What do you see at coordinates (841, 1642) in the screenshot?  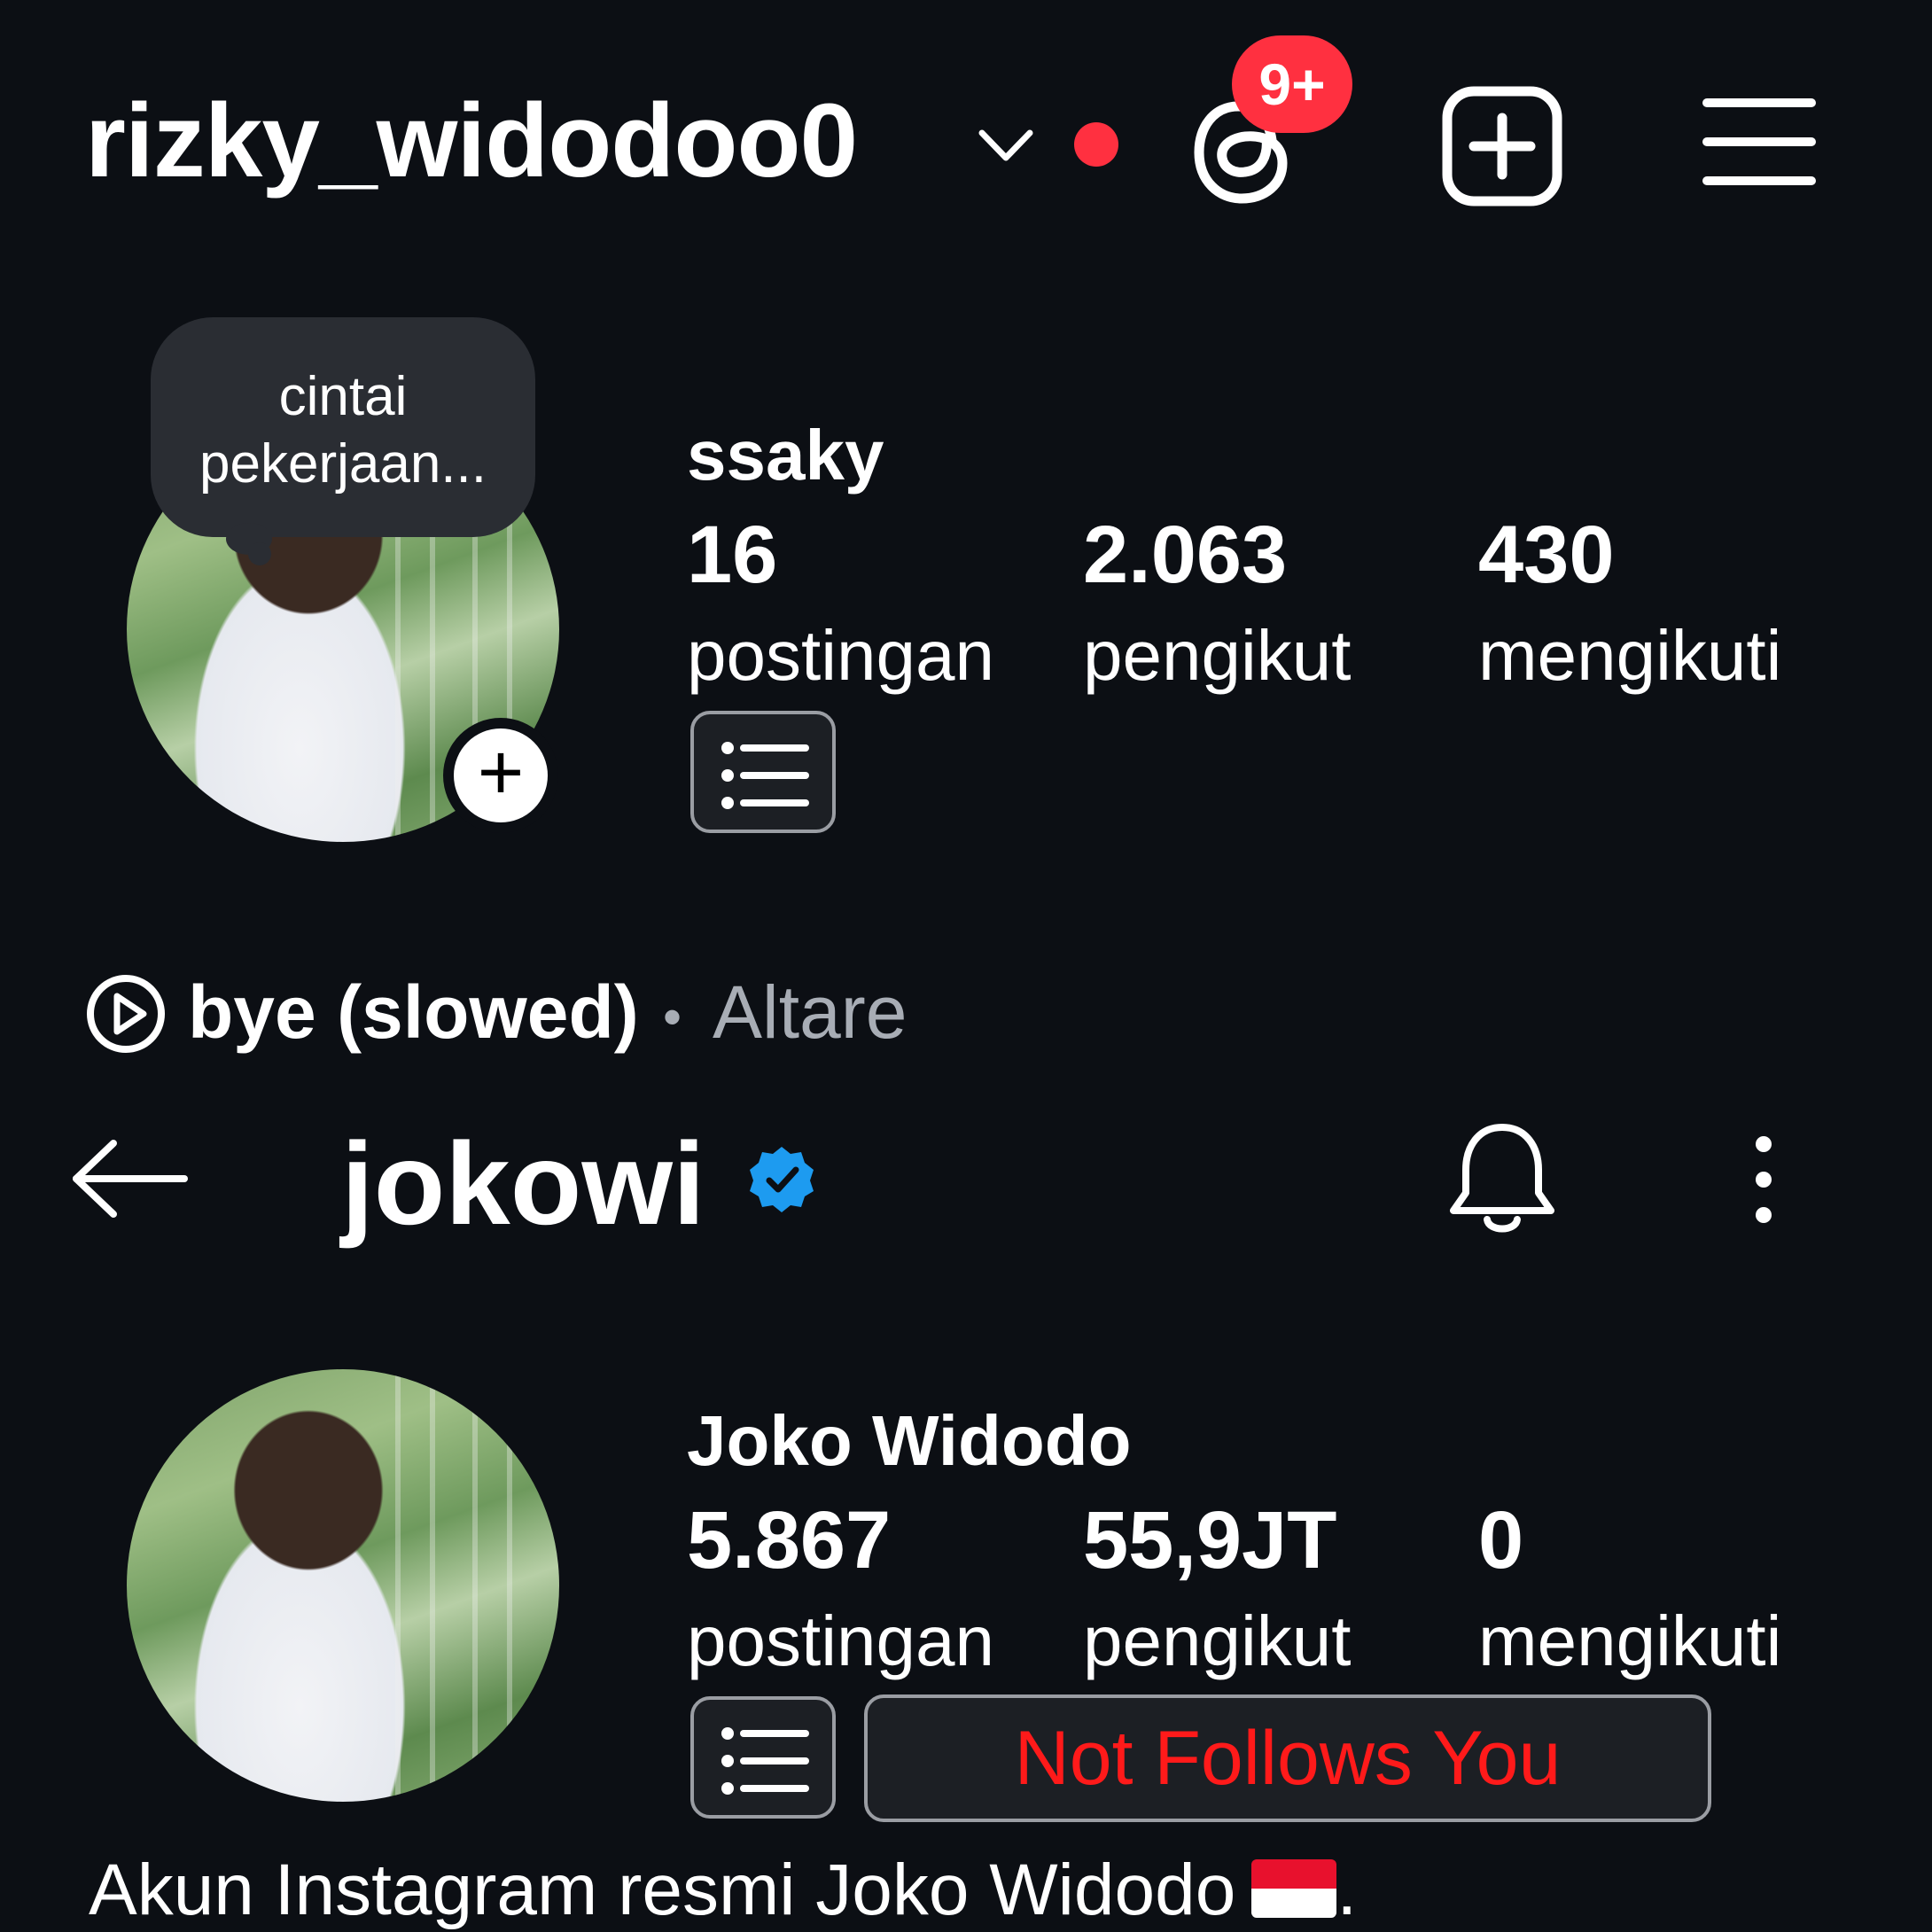 I see `profile-posts-label: postingan` at bounding box center [841, 1642].